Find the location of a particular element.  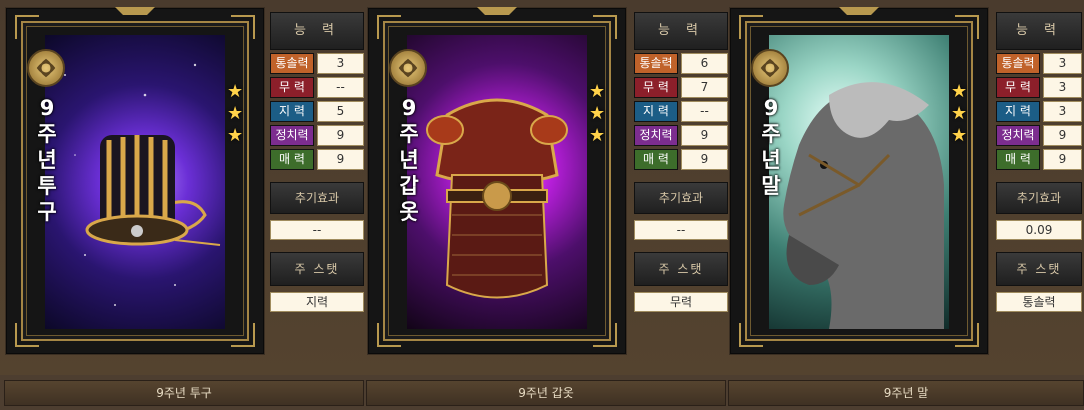

stat-row-ji: 지 력5 is located at coordinates (317, 111).